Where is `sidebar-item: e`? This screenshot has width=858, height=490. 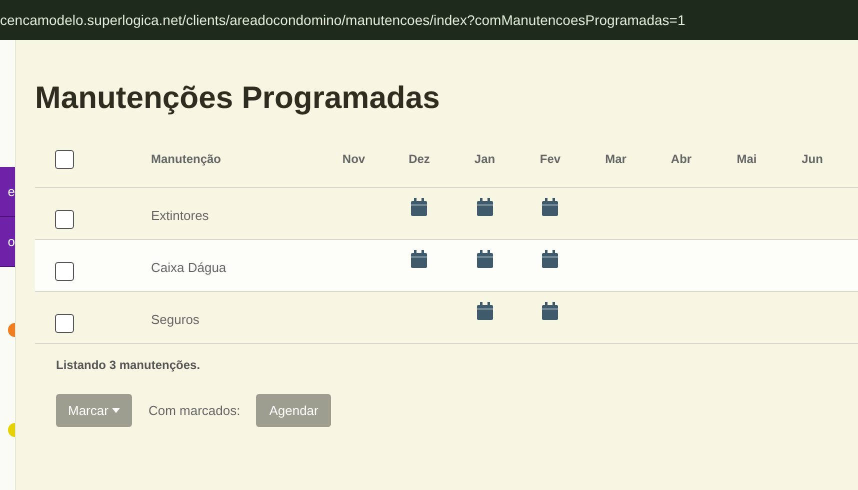 sidebar-item: e is located at coordinates (7, 192).